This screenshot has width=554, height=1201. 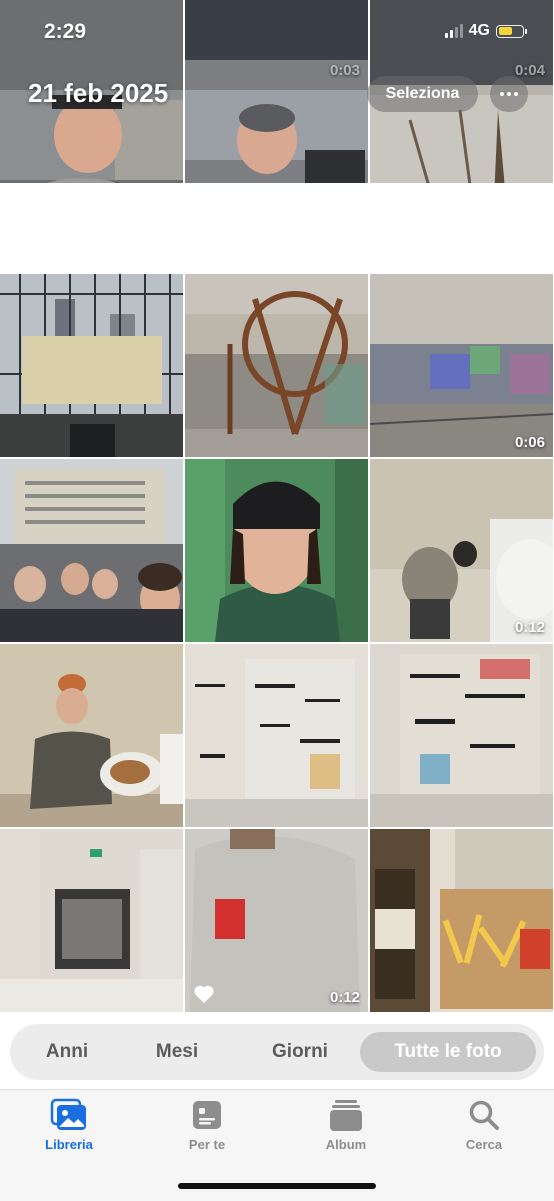 I want to click on video-duration: 0:06, so click(x=529, y=442).